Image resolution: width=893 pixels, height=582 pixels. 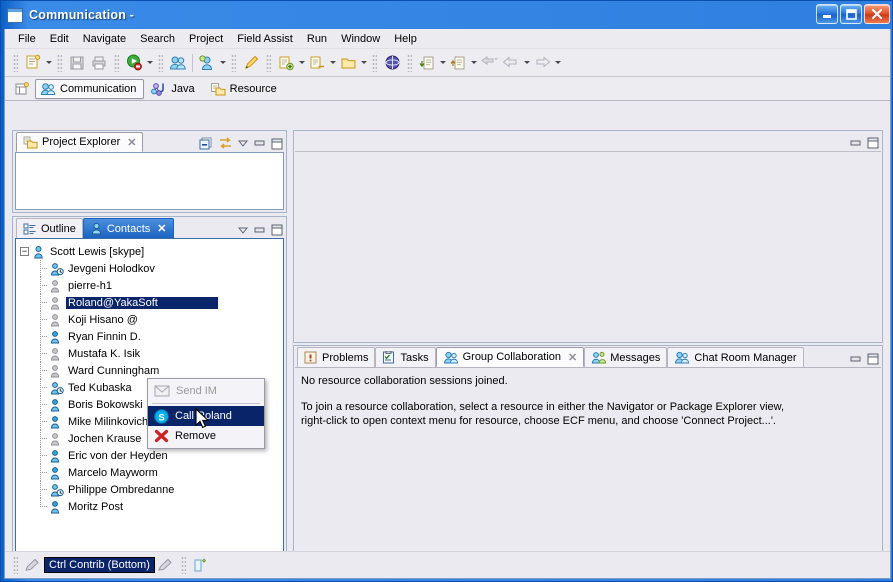 I want to click on back-arrow-icon, so click(x=511, y=63).